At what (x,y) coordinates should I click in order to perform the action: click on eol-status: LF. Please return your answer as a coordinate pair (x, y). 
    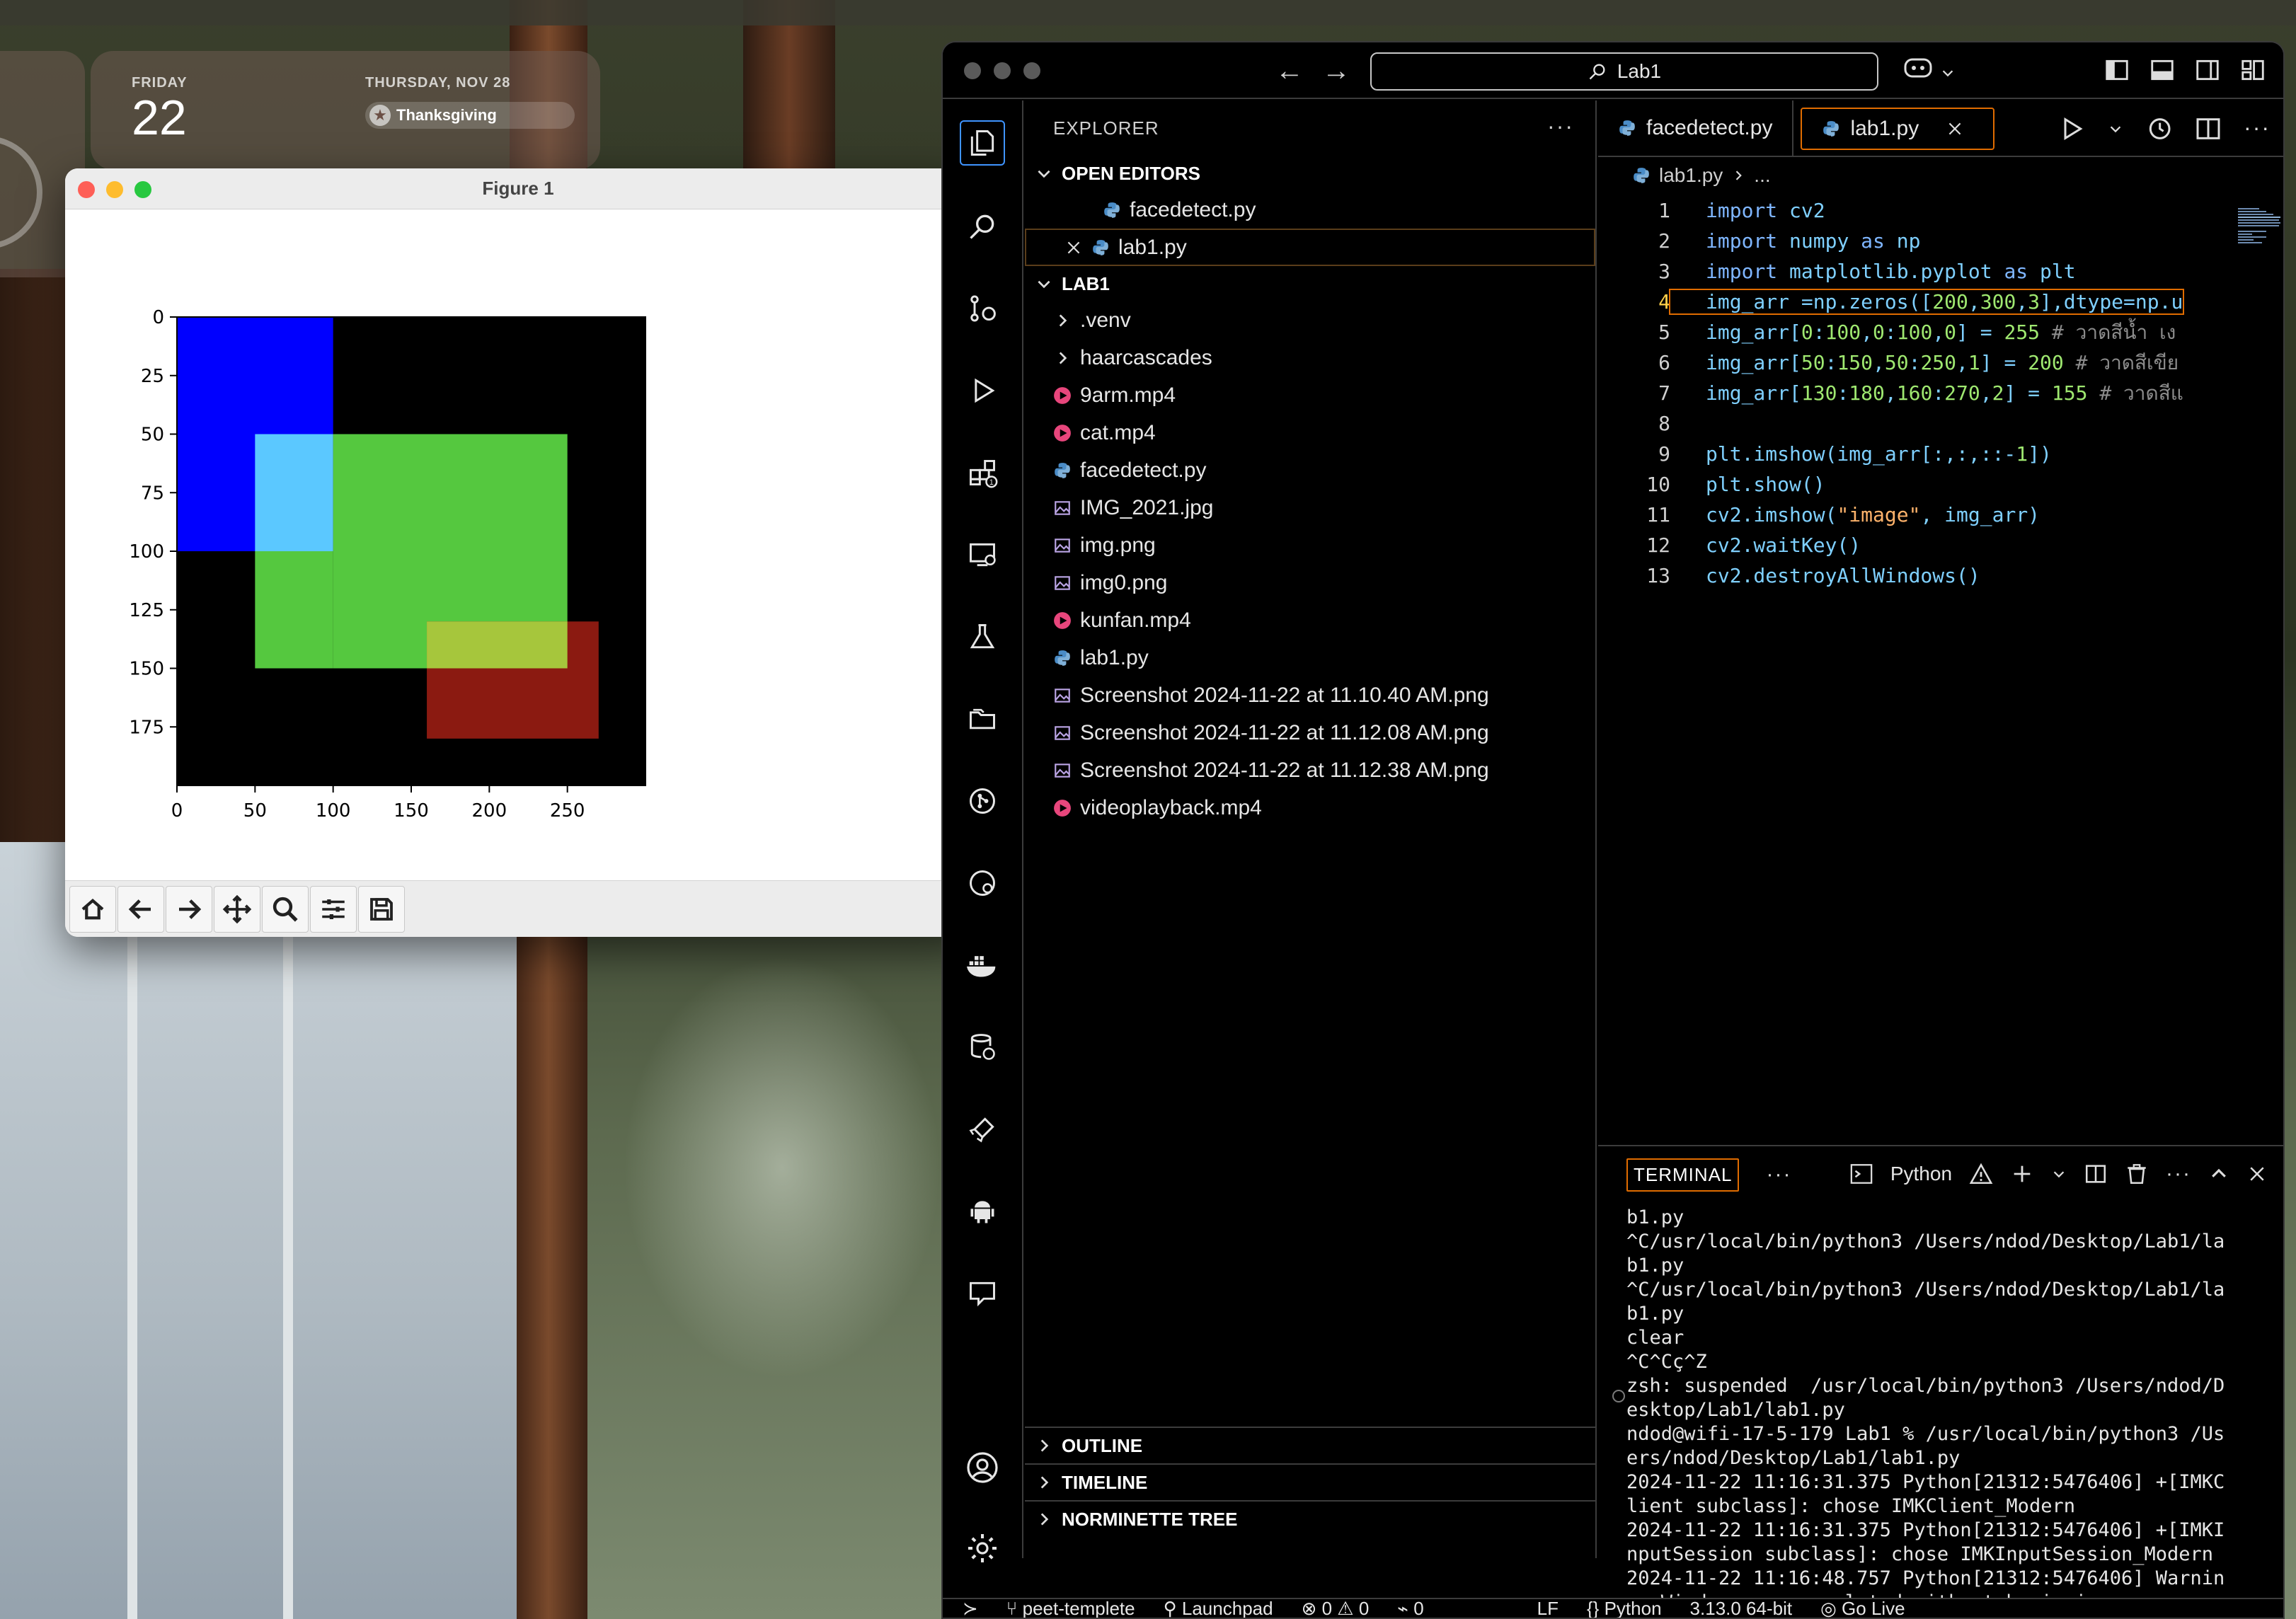
    Looking at the image, I should click on (1548, 1609).